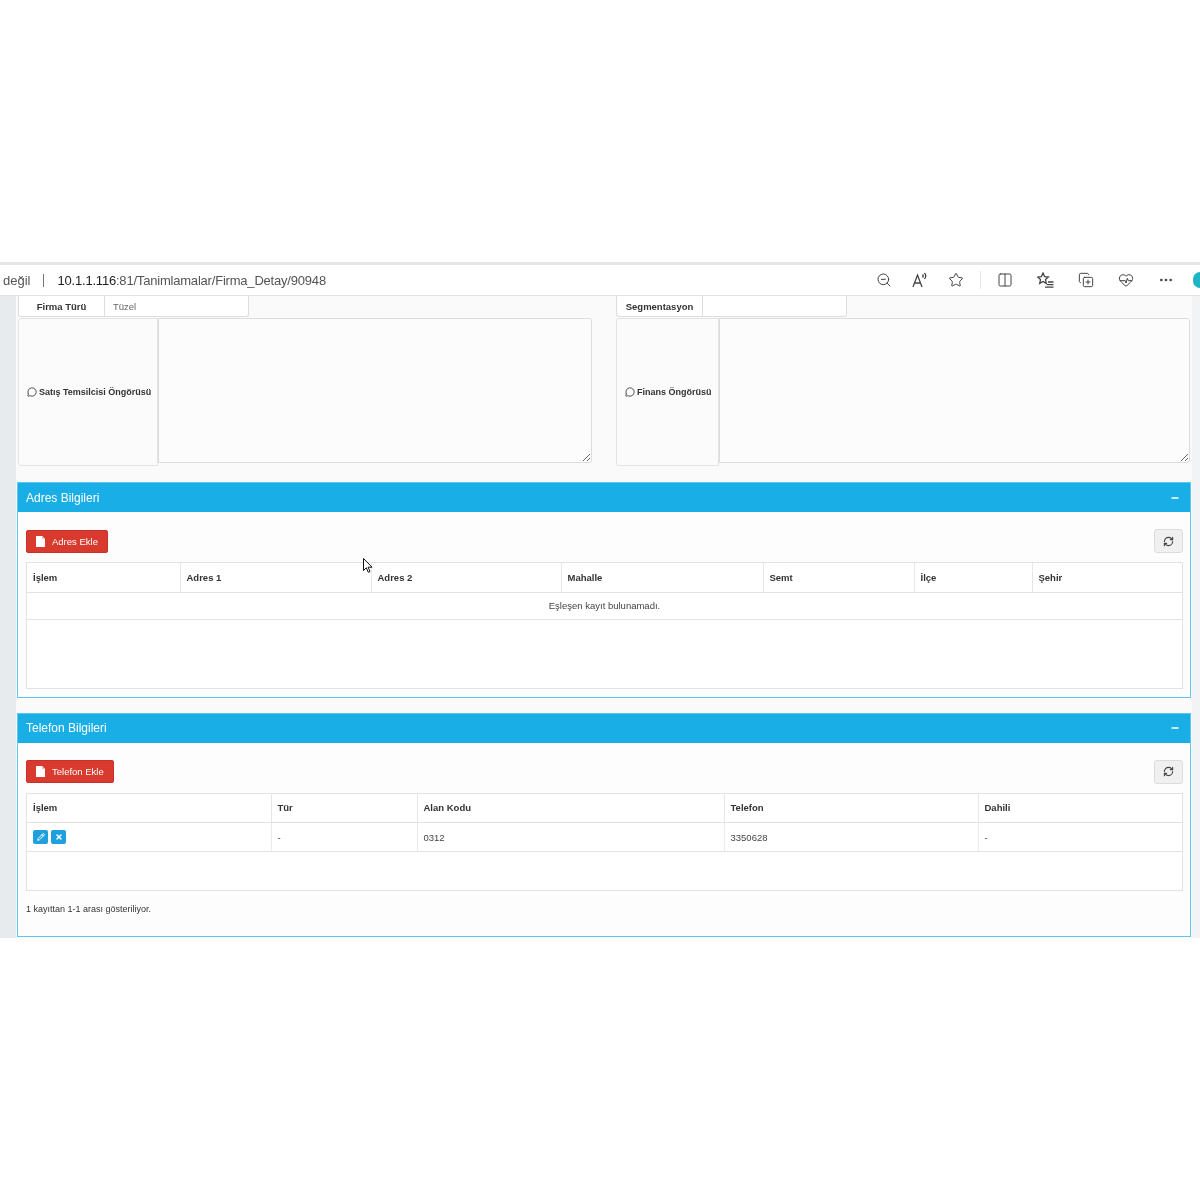 This screenshot has width=1200, height=1200. I want to click on note-label: Satış Temsilcisi Öngörüsü, so click(95, 392).